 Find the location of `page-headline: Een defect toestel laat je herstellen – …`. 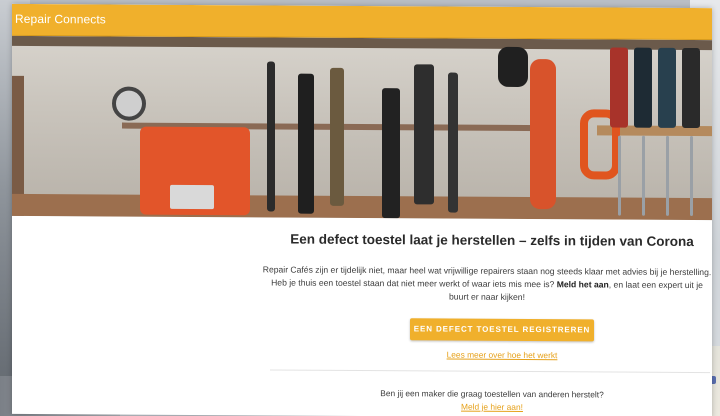

page-headline: Een defect toestel laat je herstellen – … is located at coordinates (492, 240).